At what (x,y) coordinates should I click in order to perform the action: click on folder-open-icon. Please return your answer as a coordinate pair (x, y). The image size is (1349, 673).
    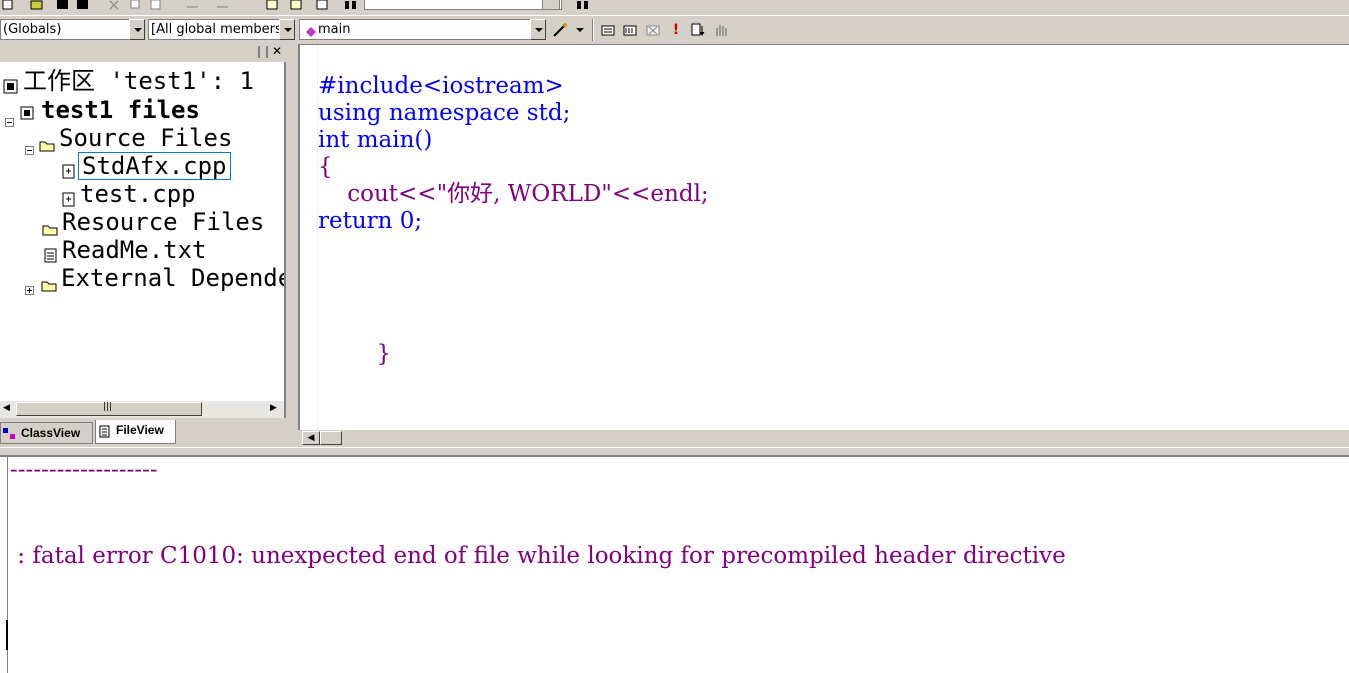
    Looking at the image, I should click on (49, 141).